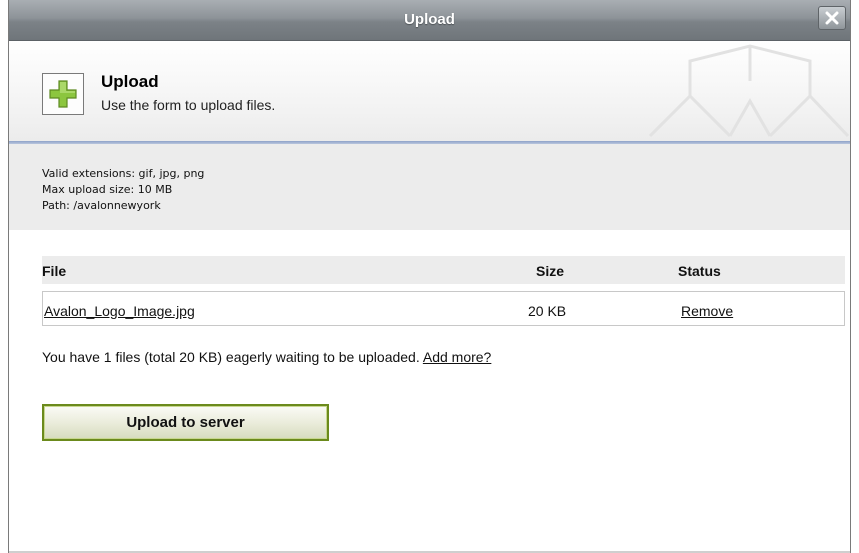  What do you see at coordinates (749, 91) in the screenshot?
I see `decorative-cube-icon` at bounding box center [749, 91].